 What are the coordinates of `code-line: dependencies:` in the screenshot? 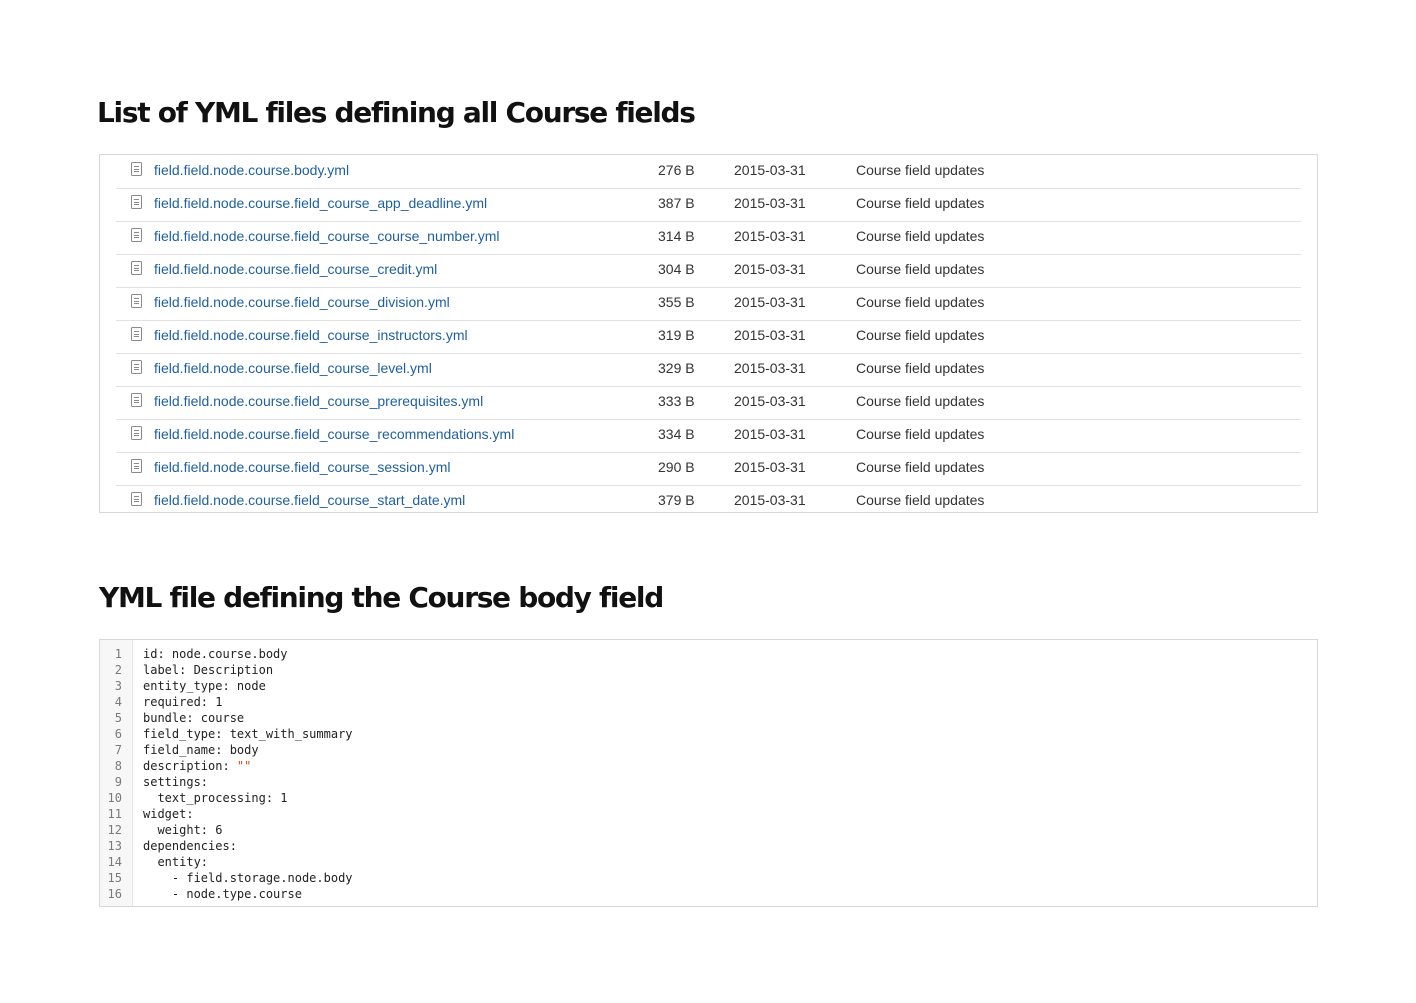 It's located at (190, 846).